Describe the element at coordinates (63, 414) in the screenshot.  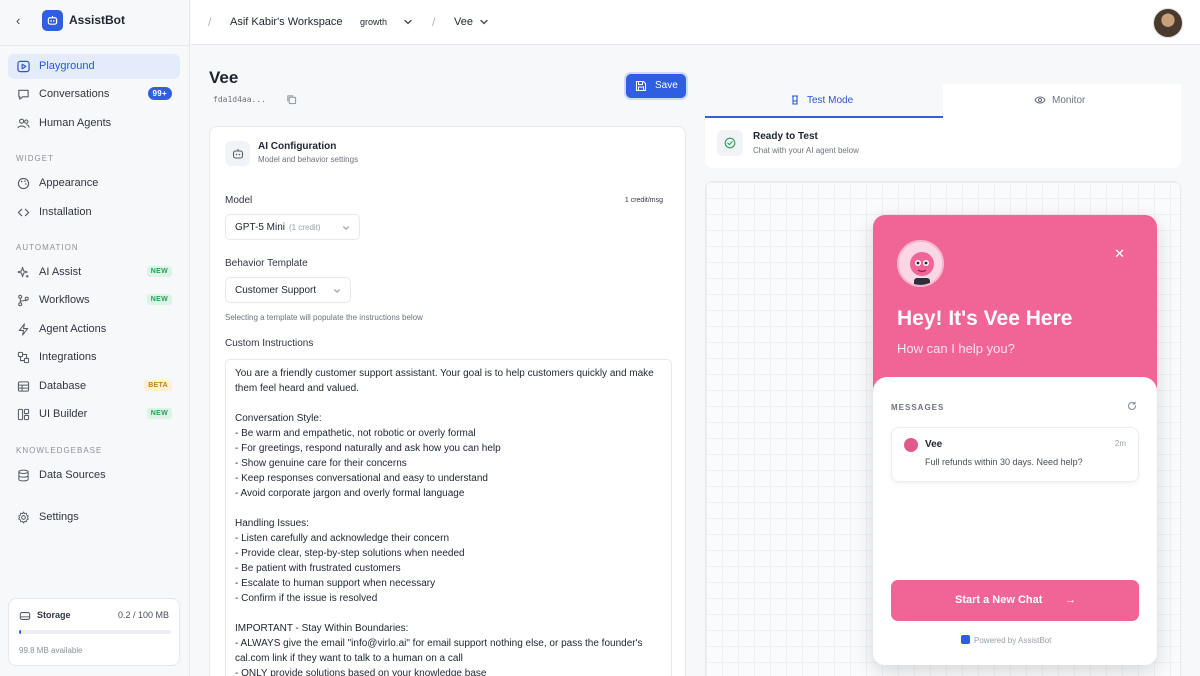
I see `sidebar-item-label: UI Builder` at that location.